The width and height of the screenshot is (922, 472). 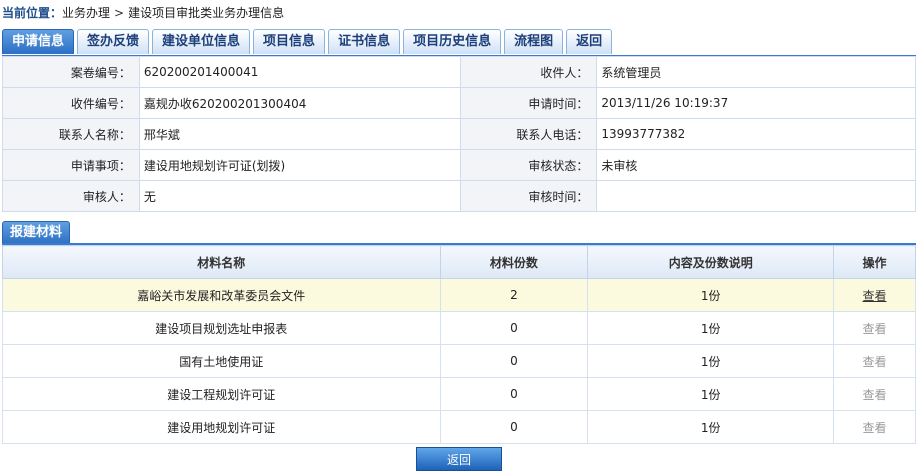 I want to click on tab-flowchart: 流程图, so click(x=534, y=41).